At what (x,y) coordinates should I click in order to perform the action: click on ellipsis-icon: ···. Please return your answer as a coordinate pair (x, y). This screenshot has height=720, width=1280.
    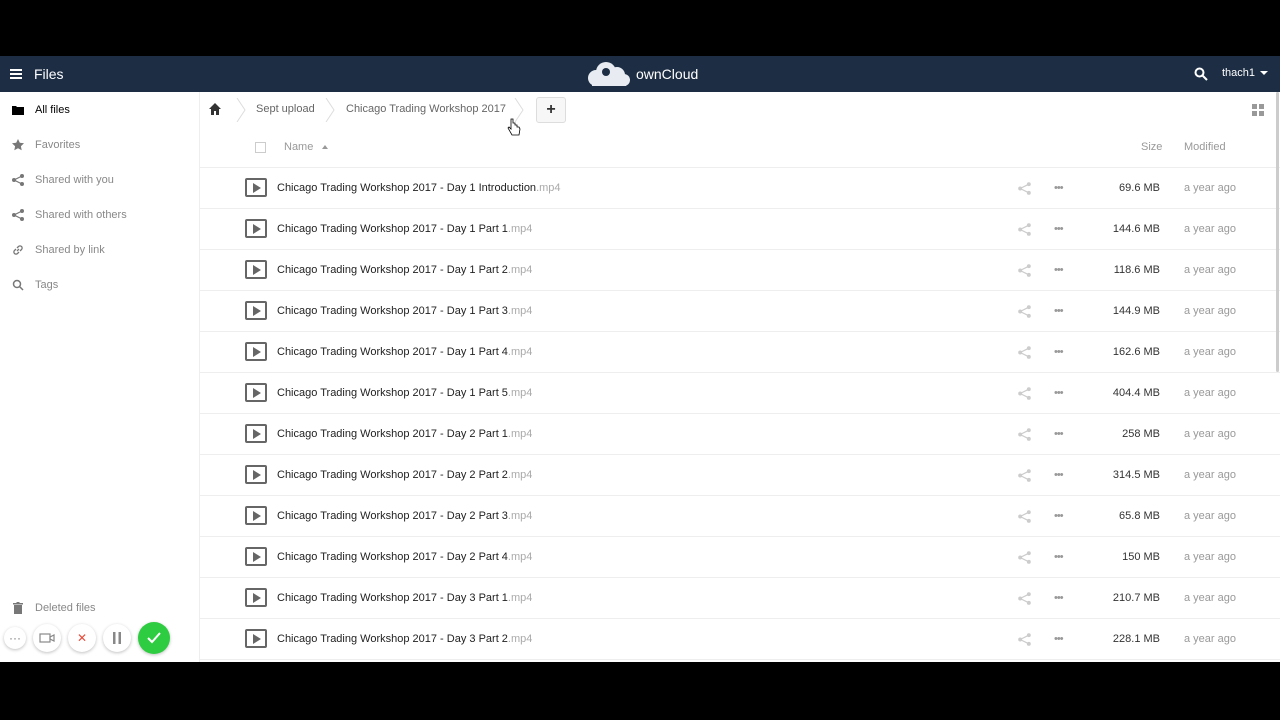
    Looking at the image, I should click on (15, 638).